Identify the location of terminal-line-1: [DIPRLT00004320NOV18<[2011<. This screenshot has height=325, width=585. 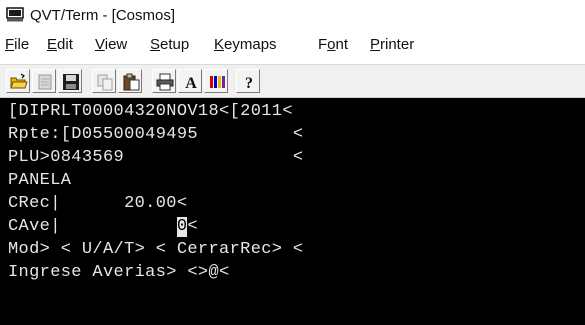
(150, 111).